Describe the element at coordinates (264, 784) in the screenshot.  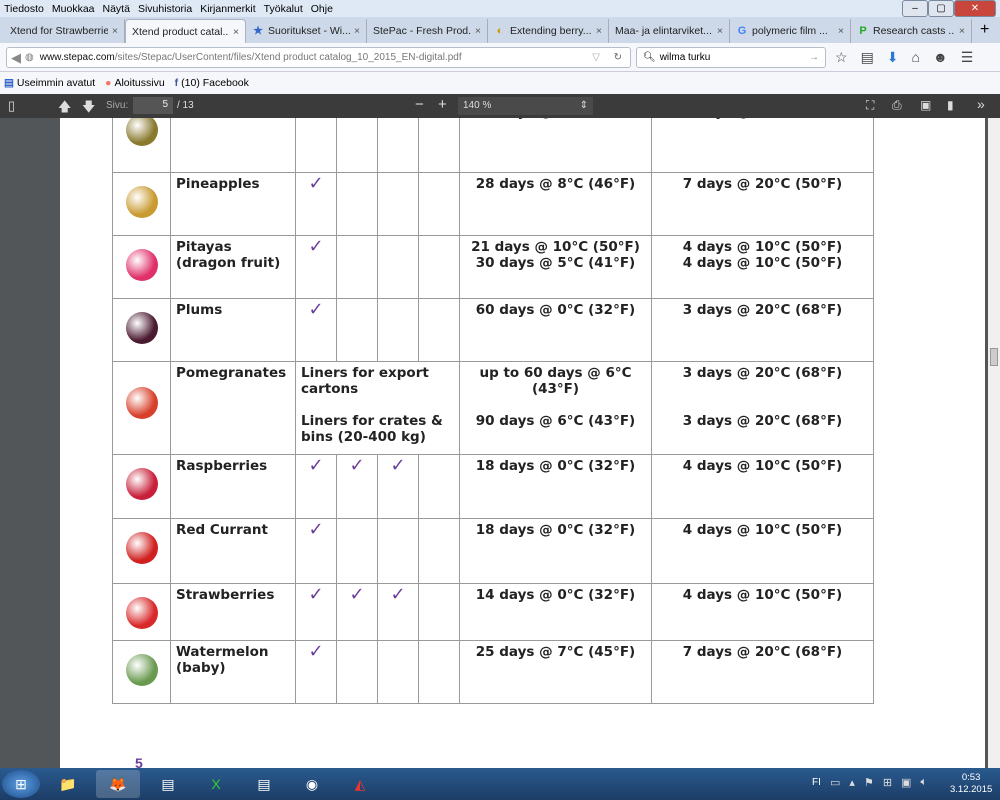
I see `document-icon: ▤` at that location.